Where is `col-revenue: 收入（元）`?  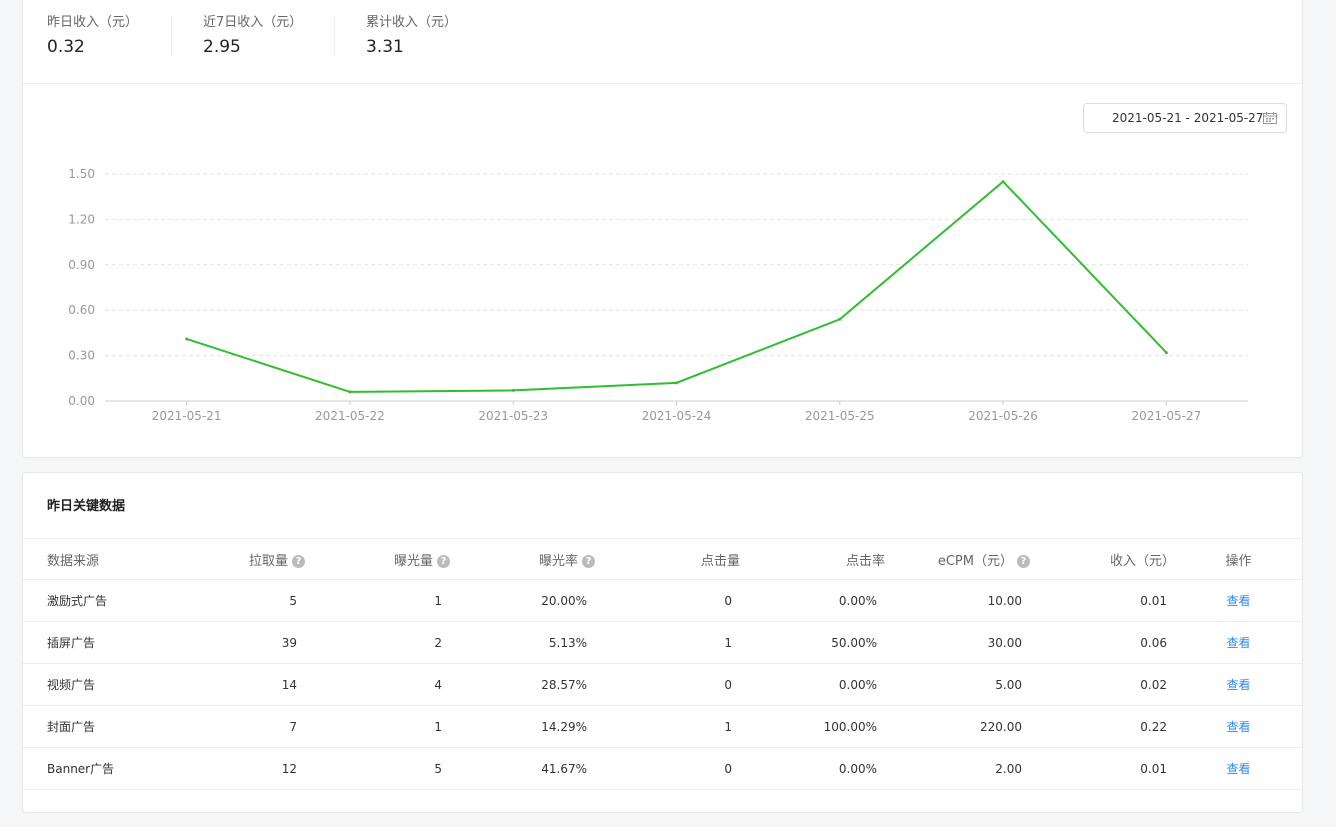 col-revenue: 收入（元） is located at coordinates (1102, 559).